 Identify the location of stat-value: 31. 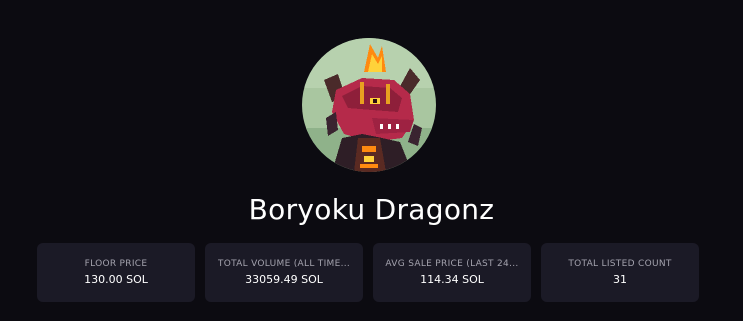
(620, 279).